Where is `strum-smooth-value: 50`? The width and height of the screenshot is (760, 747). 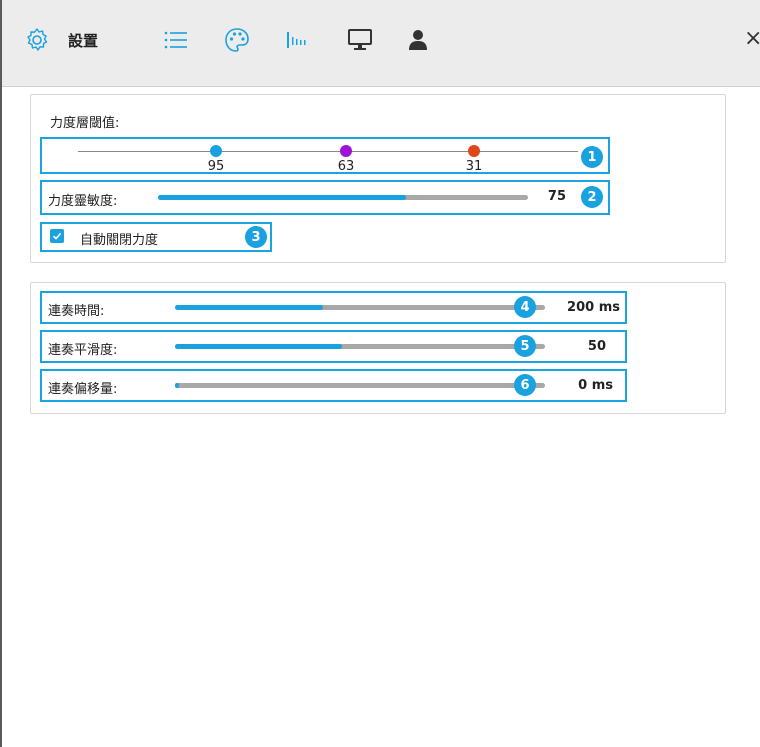
strum-smooth-value: 50 is located at coordinates (596, 346).